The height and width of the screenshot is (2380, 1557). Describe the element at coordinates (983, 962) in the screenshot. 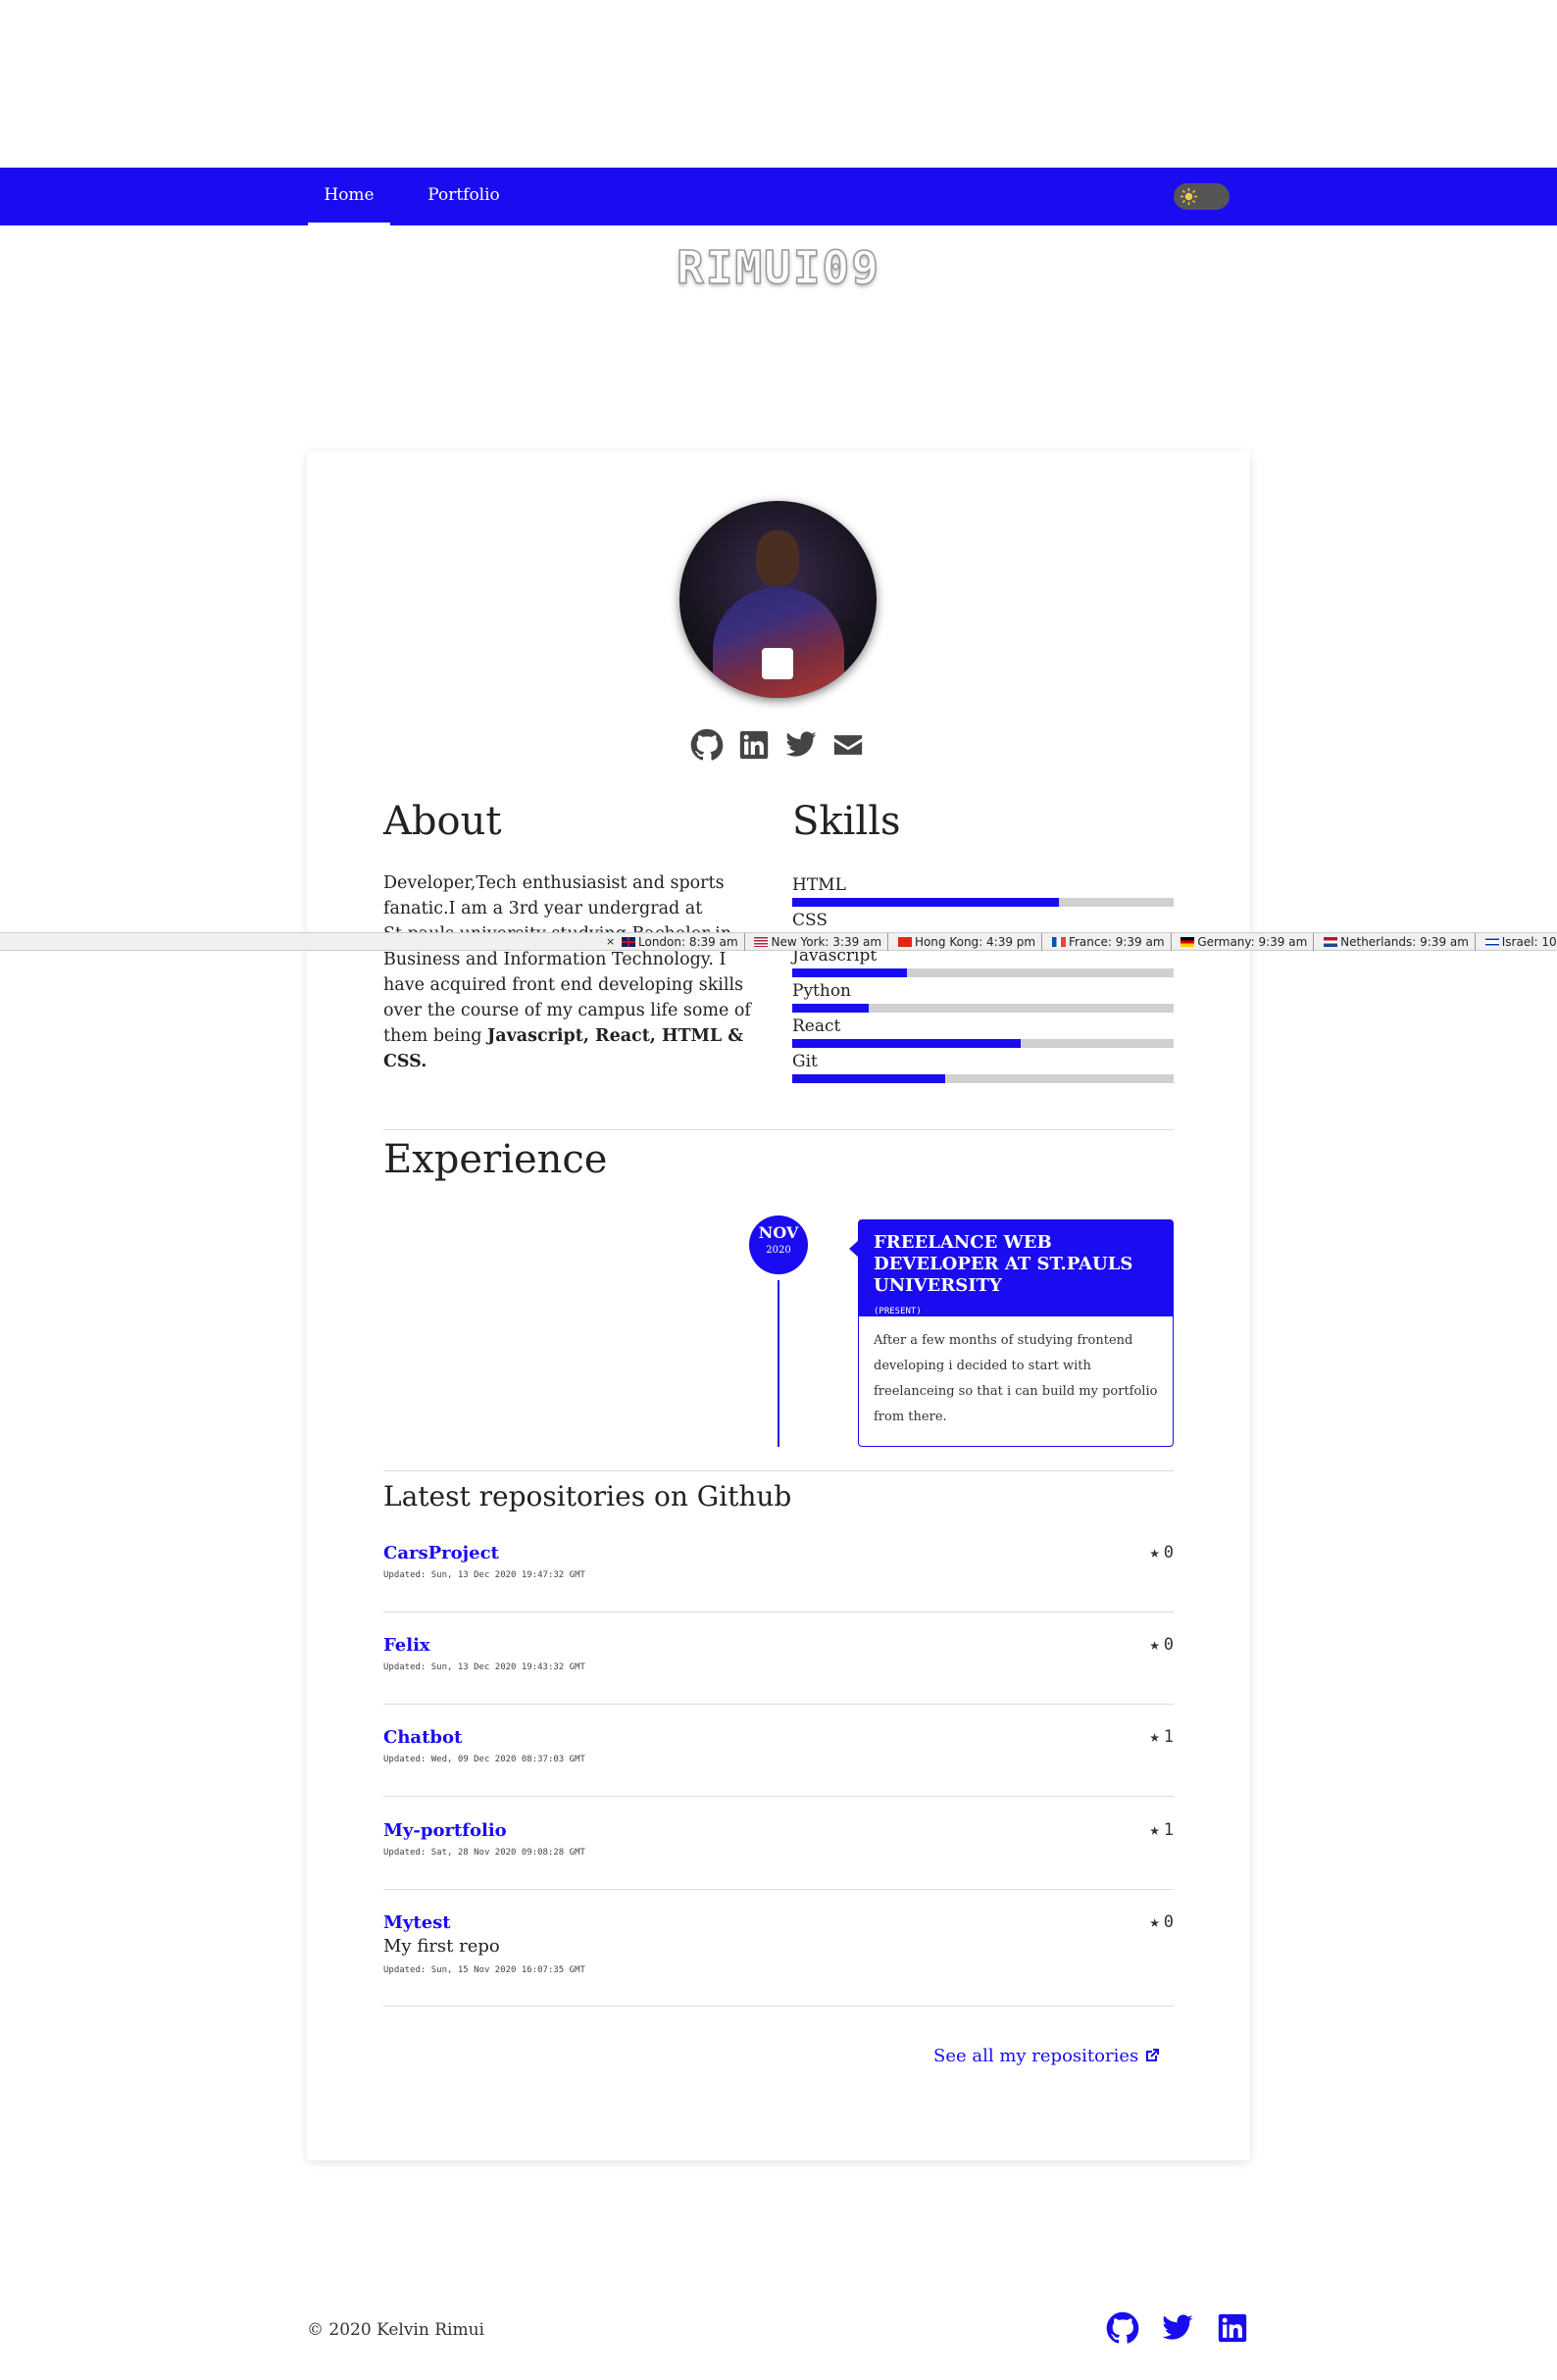

I see `skill-item: Javascript` at that location.